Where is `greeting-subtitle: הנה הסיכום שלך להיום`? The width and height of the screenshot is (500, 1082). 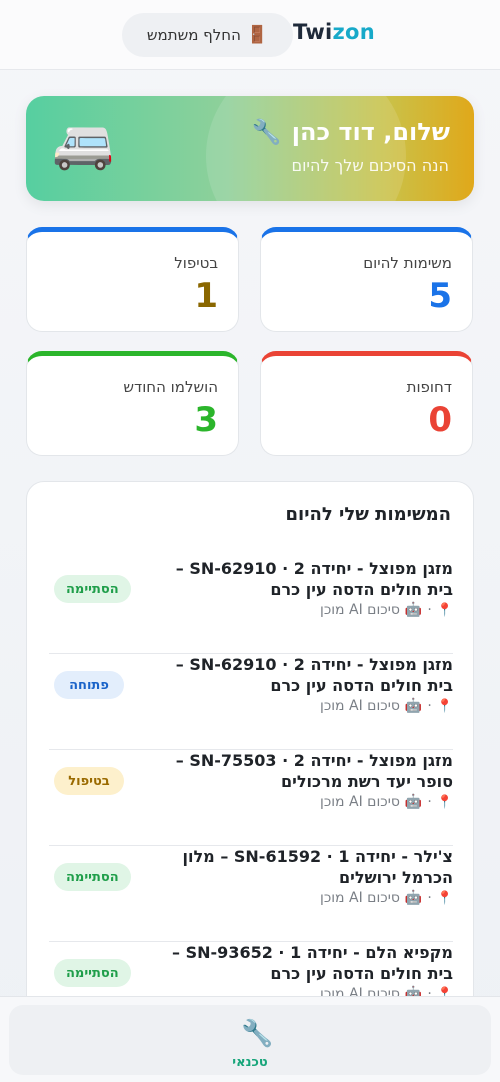
greeting-subtitle: הנה הסיכום שלך להיום is located at coordinates (370, 165).